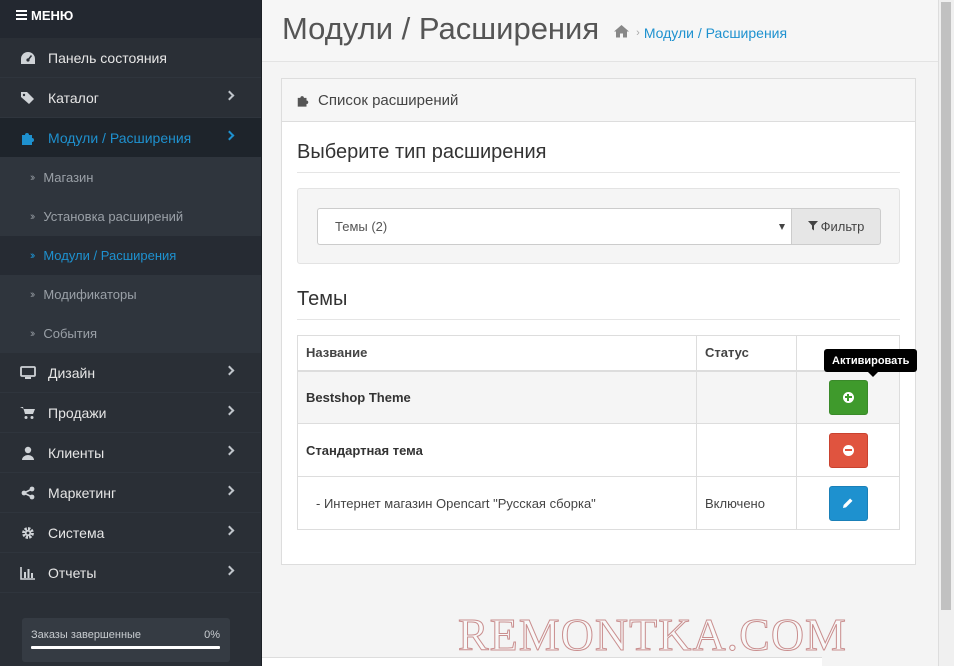  What do you see at coordinates (746, 353) in the screenshot?
I see `column-header-status: Статус` at bounding box center [746, 353].